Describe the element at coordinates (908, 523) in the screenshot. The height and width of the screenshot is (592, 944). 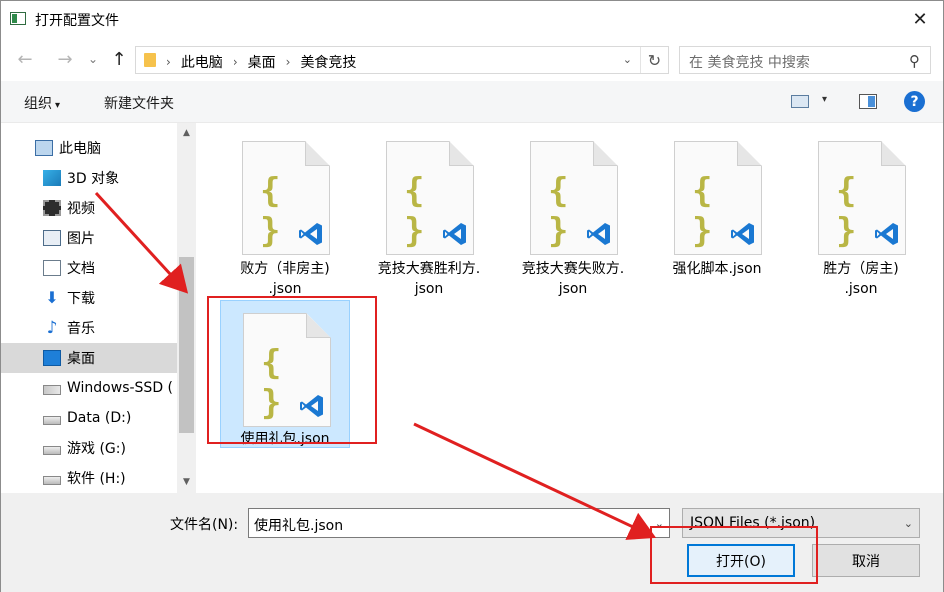
I see `chevron-down-icon: ⌄` at that location.